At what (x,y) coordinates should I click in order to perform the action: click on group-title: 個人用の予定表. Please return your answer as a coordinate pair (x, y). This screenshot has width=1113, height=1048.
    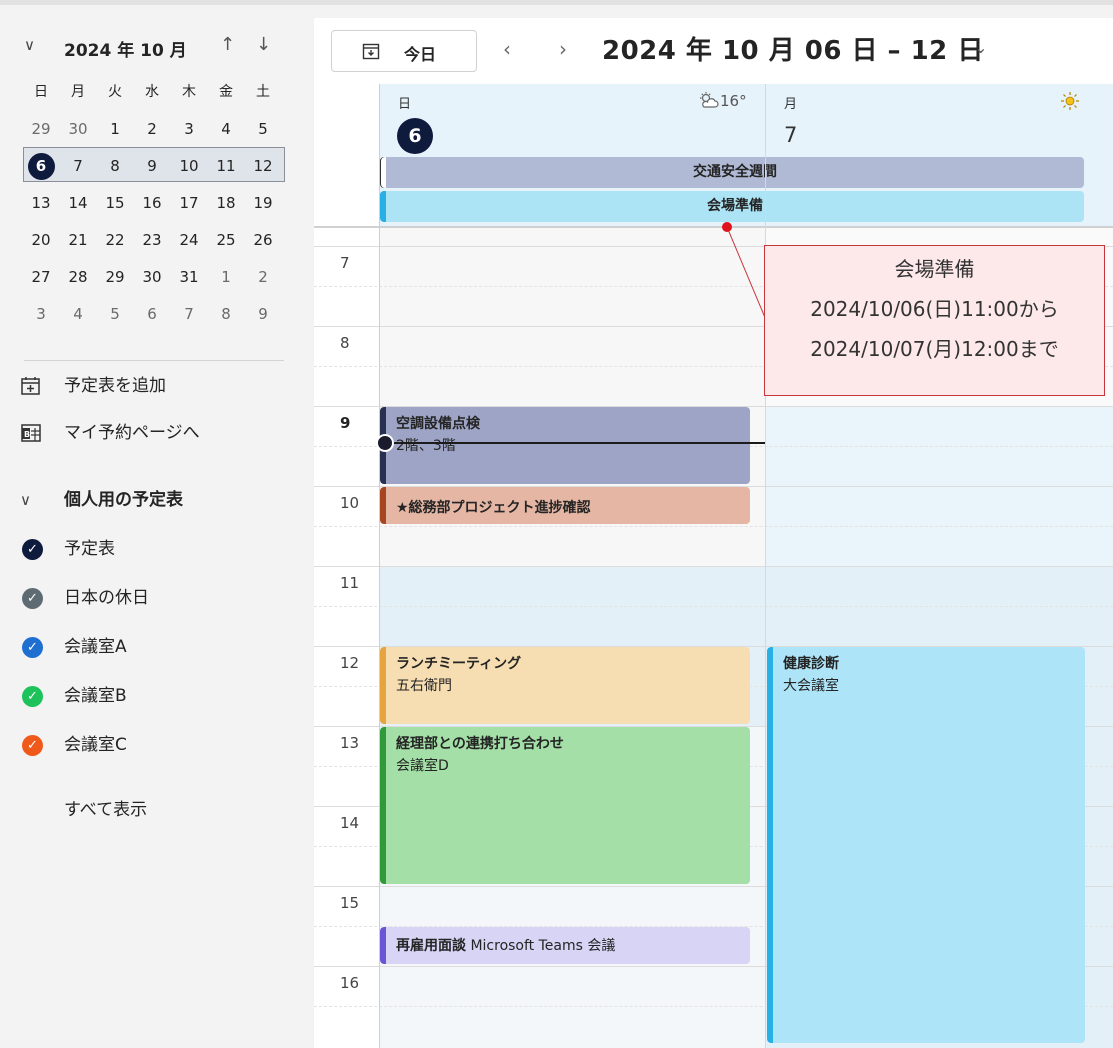
    Looking at the image, I should click on (123, 500).